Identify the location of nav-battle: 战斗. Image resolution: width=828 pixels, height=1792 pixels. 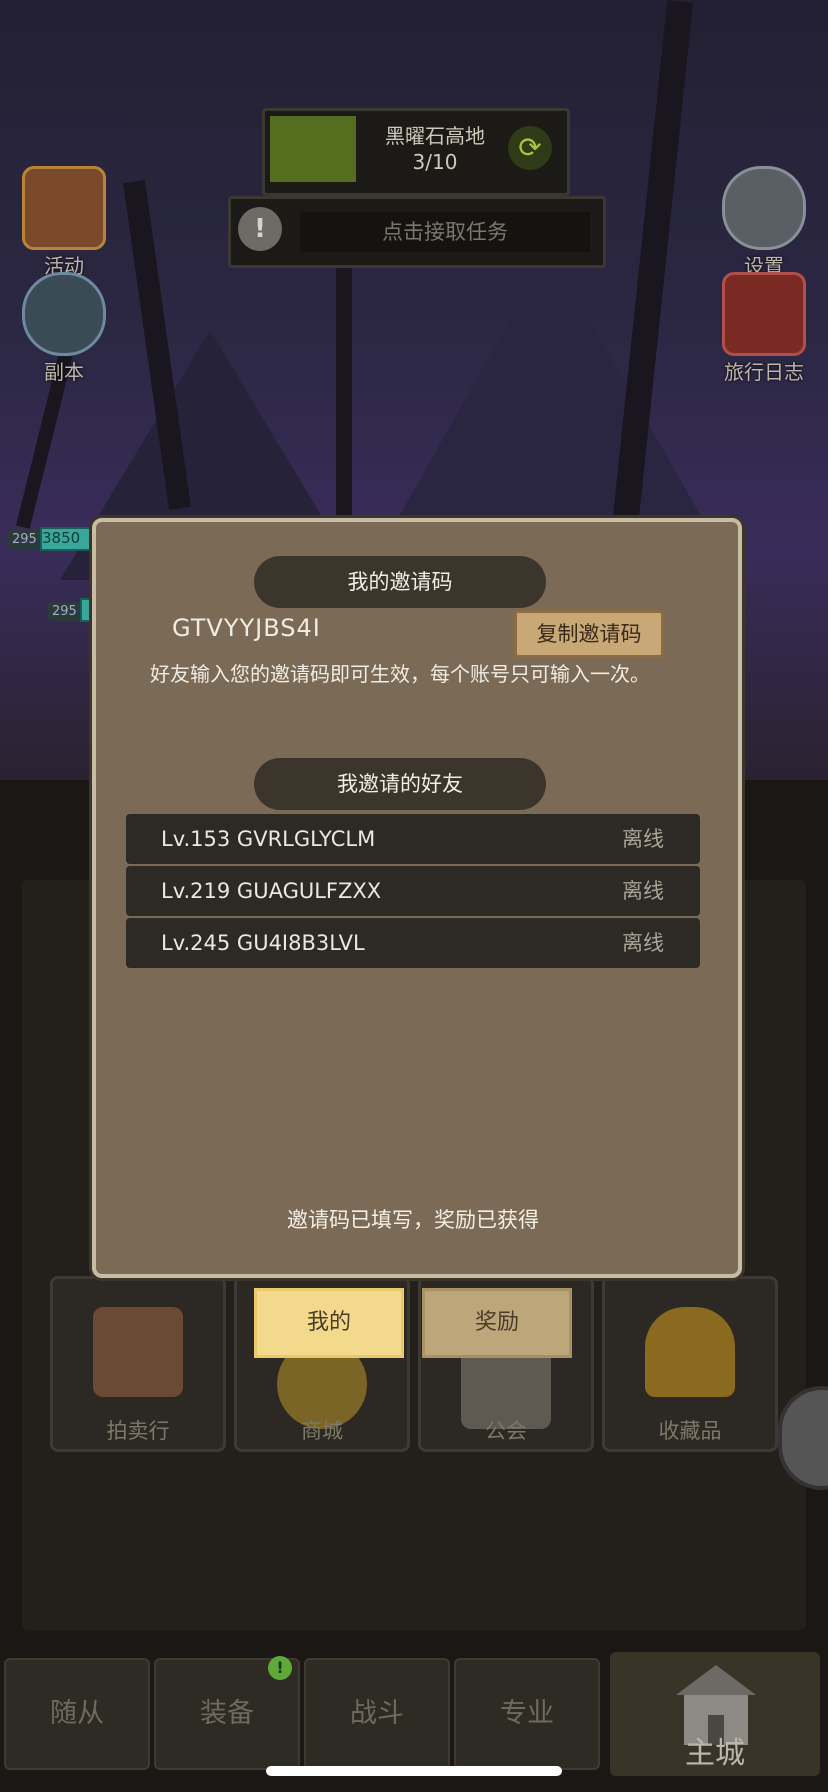
(377, 1714).